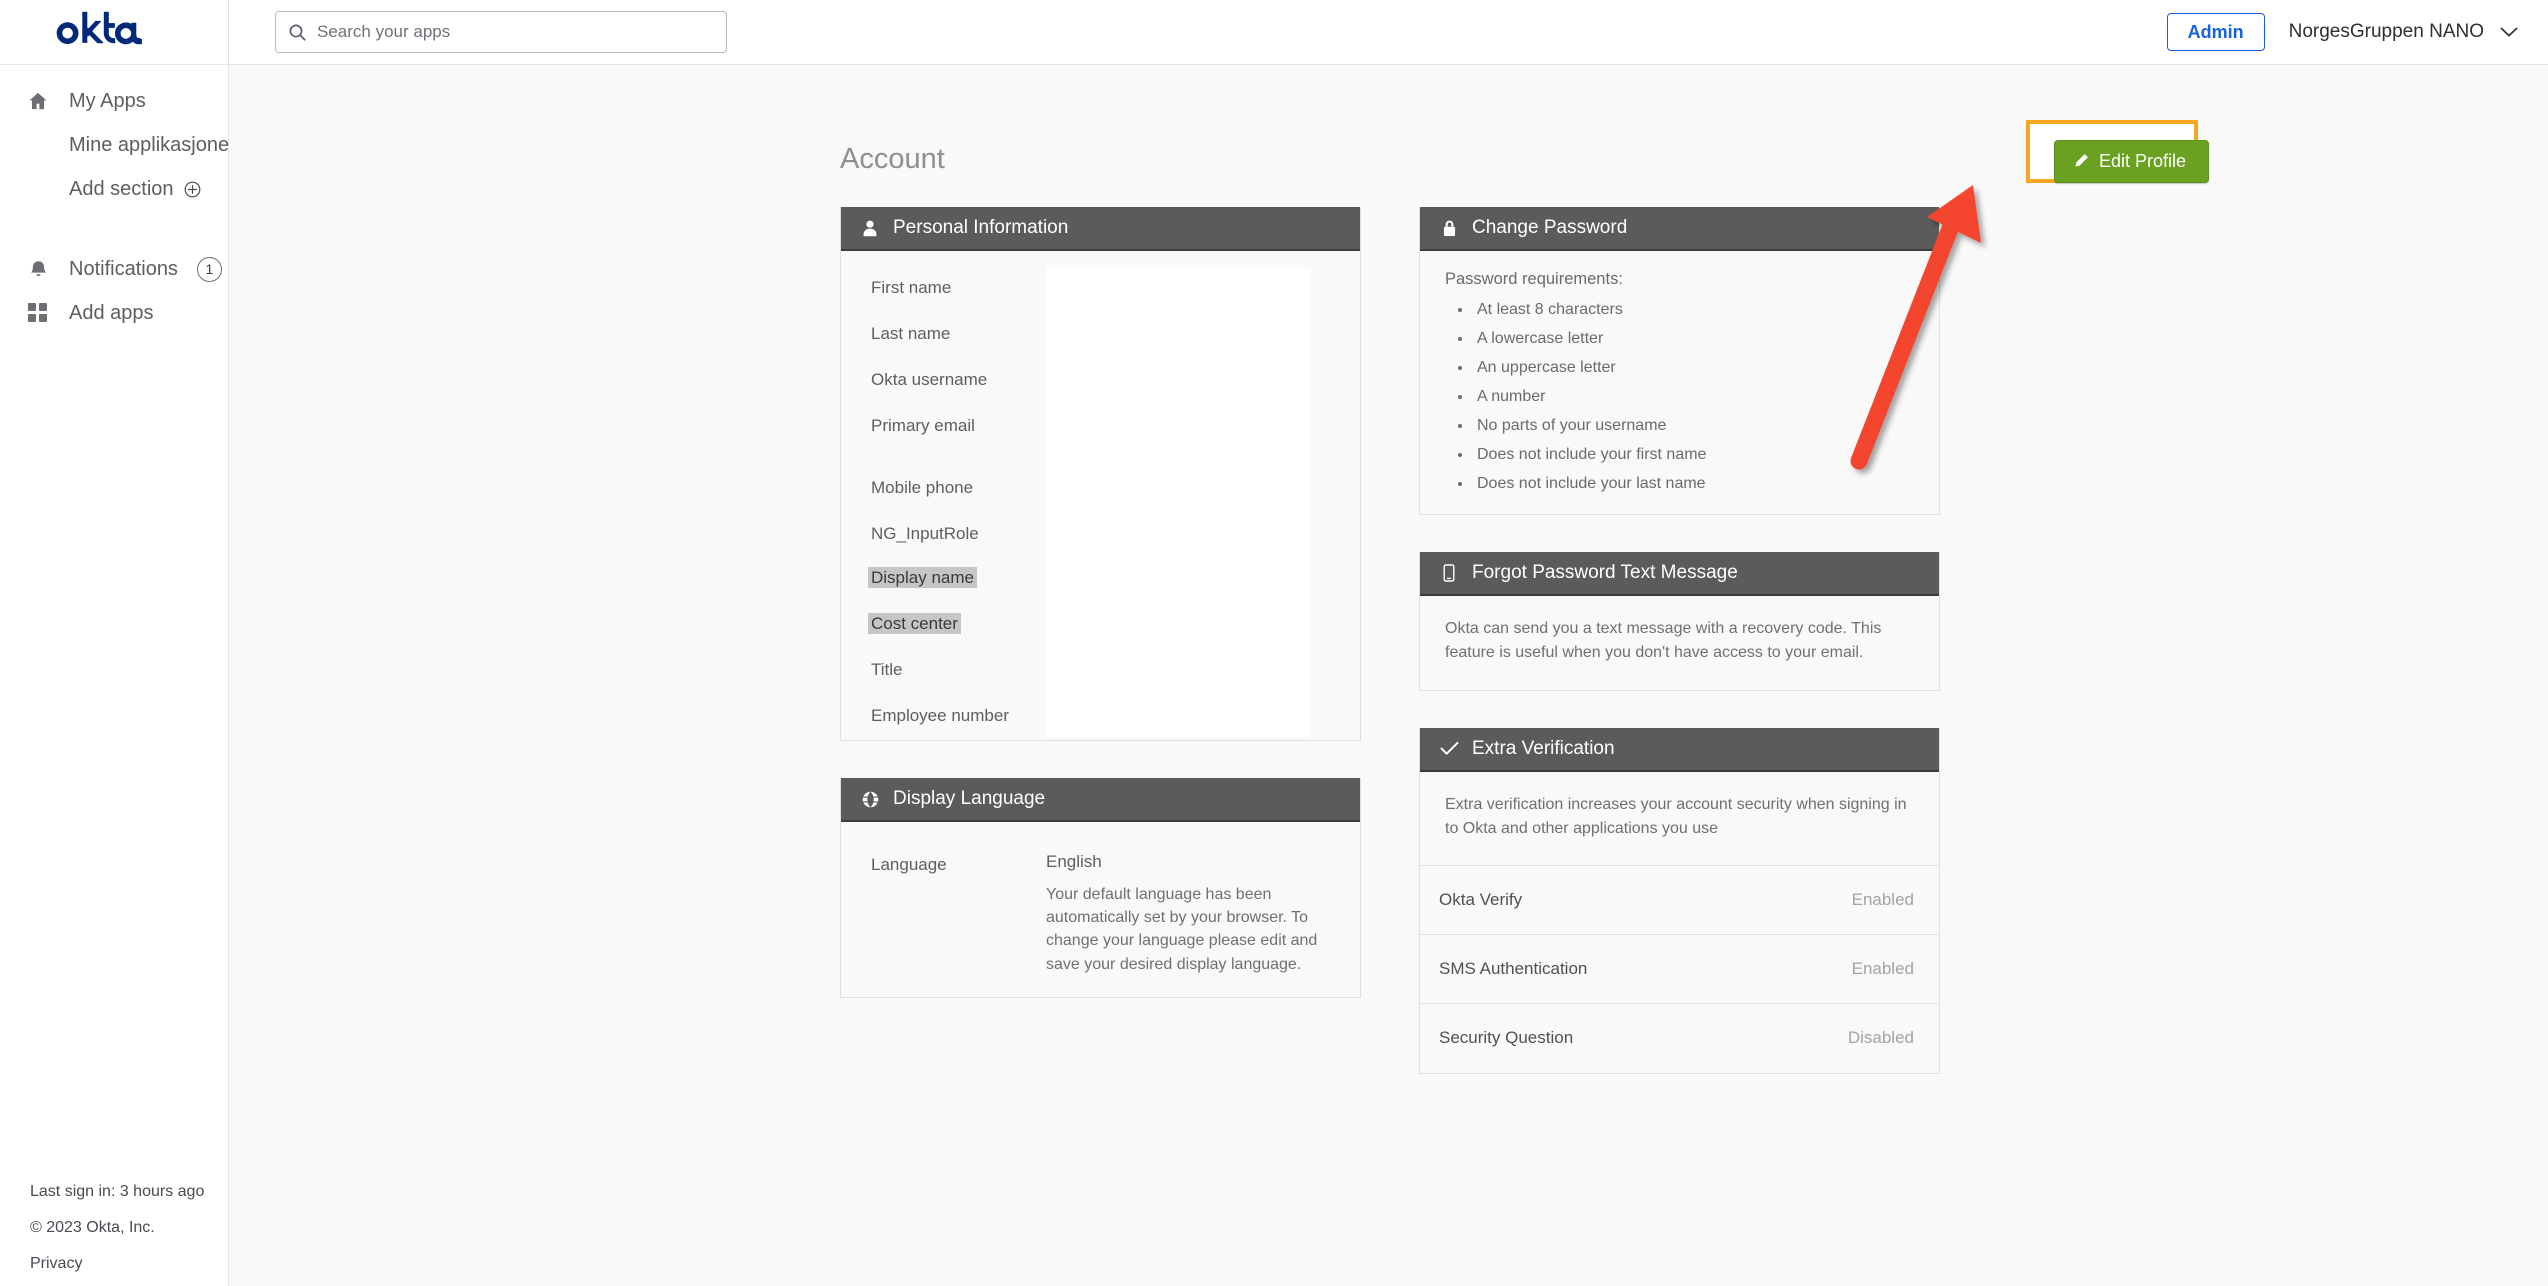  Describe the element at coordinates (887, 669) in the screenshot. I see `field-label-title: Title` at that location.